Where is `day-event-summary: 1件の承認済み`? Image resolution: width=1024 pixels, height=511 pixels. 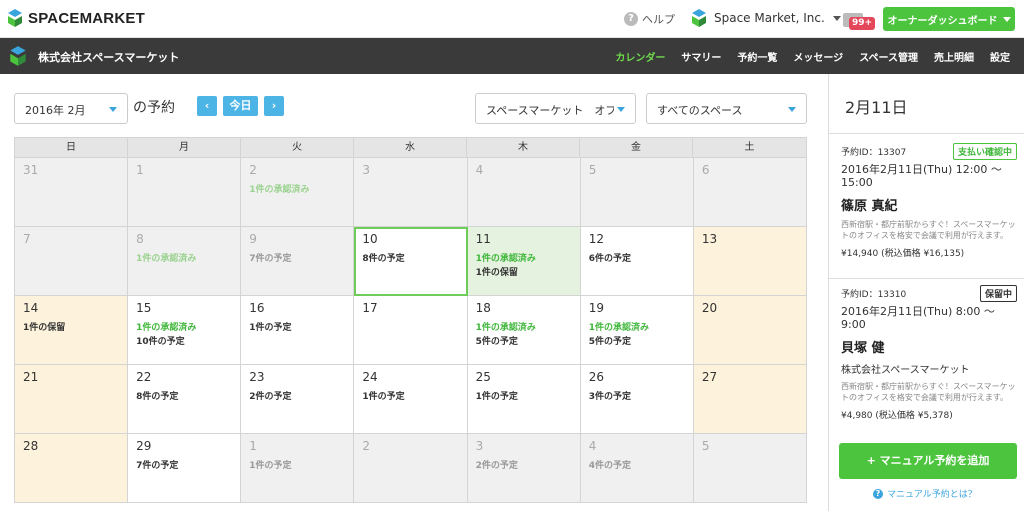
day-event-summary: 1件の承認済み is located at coordinates (166, 259).